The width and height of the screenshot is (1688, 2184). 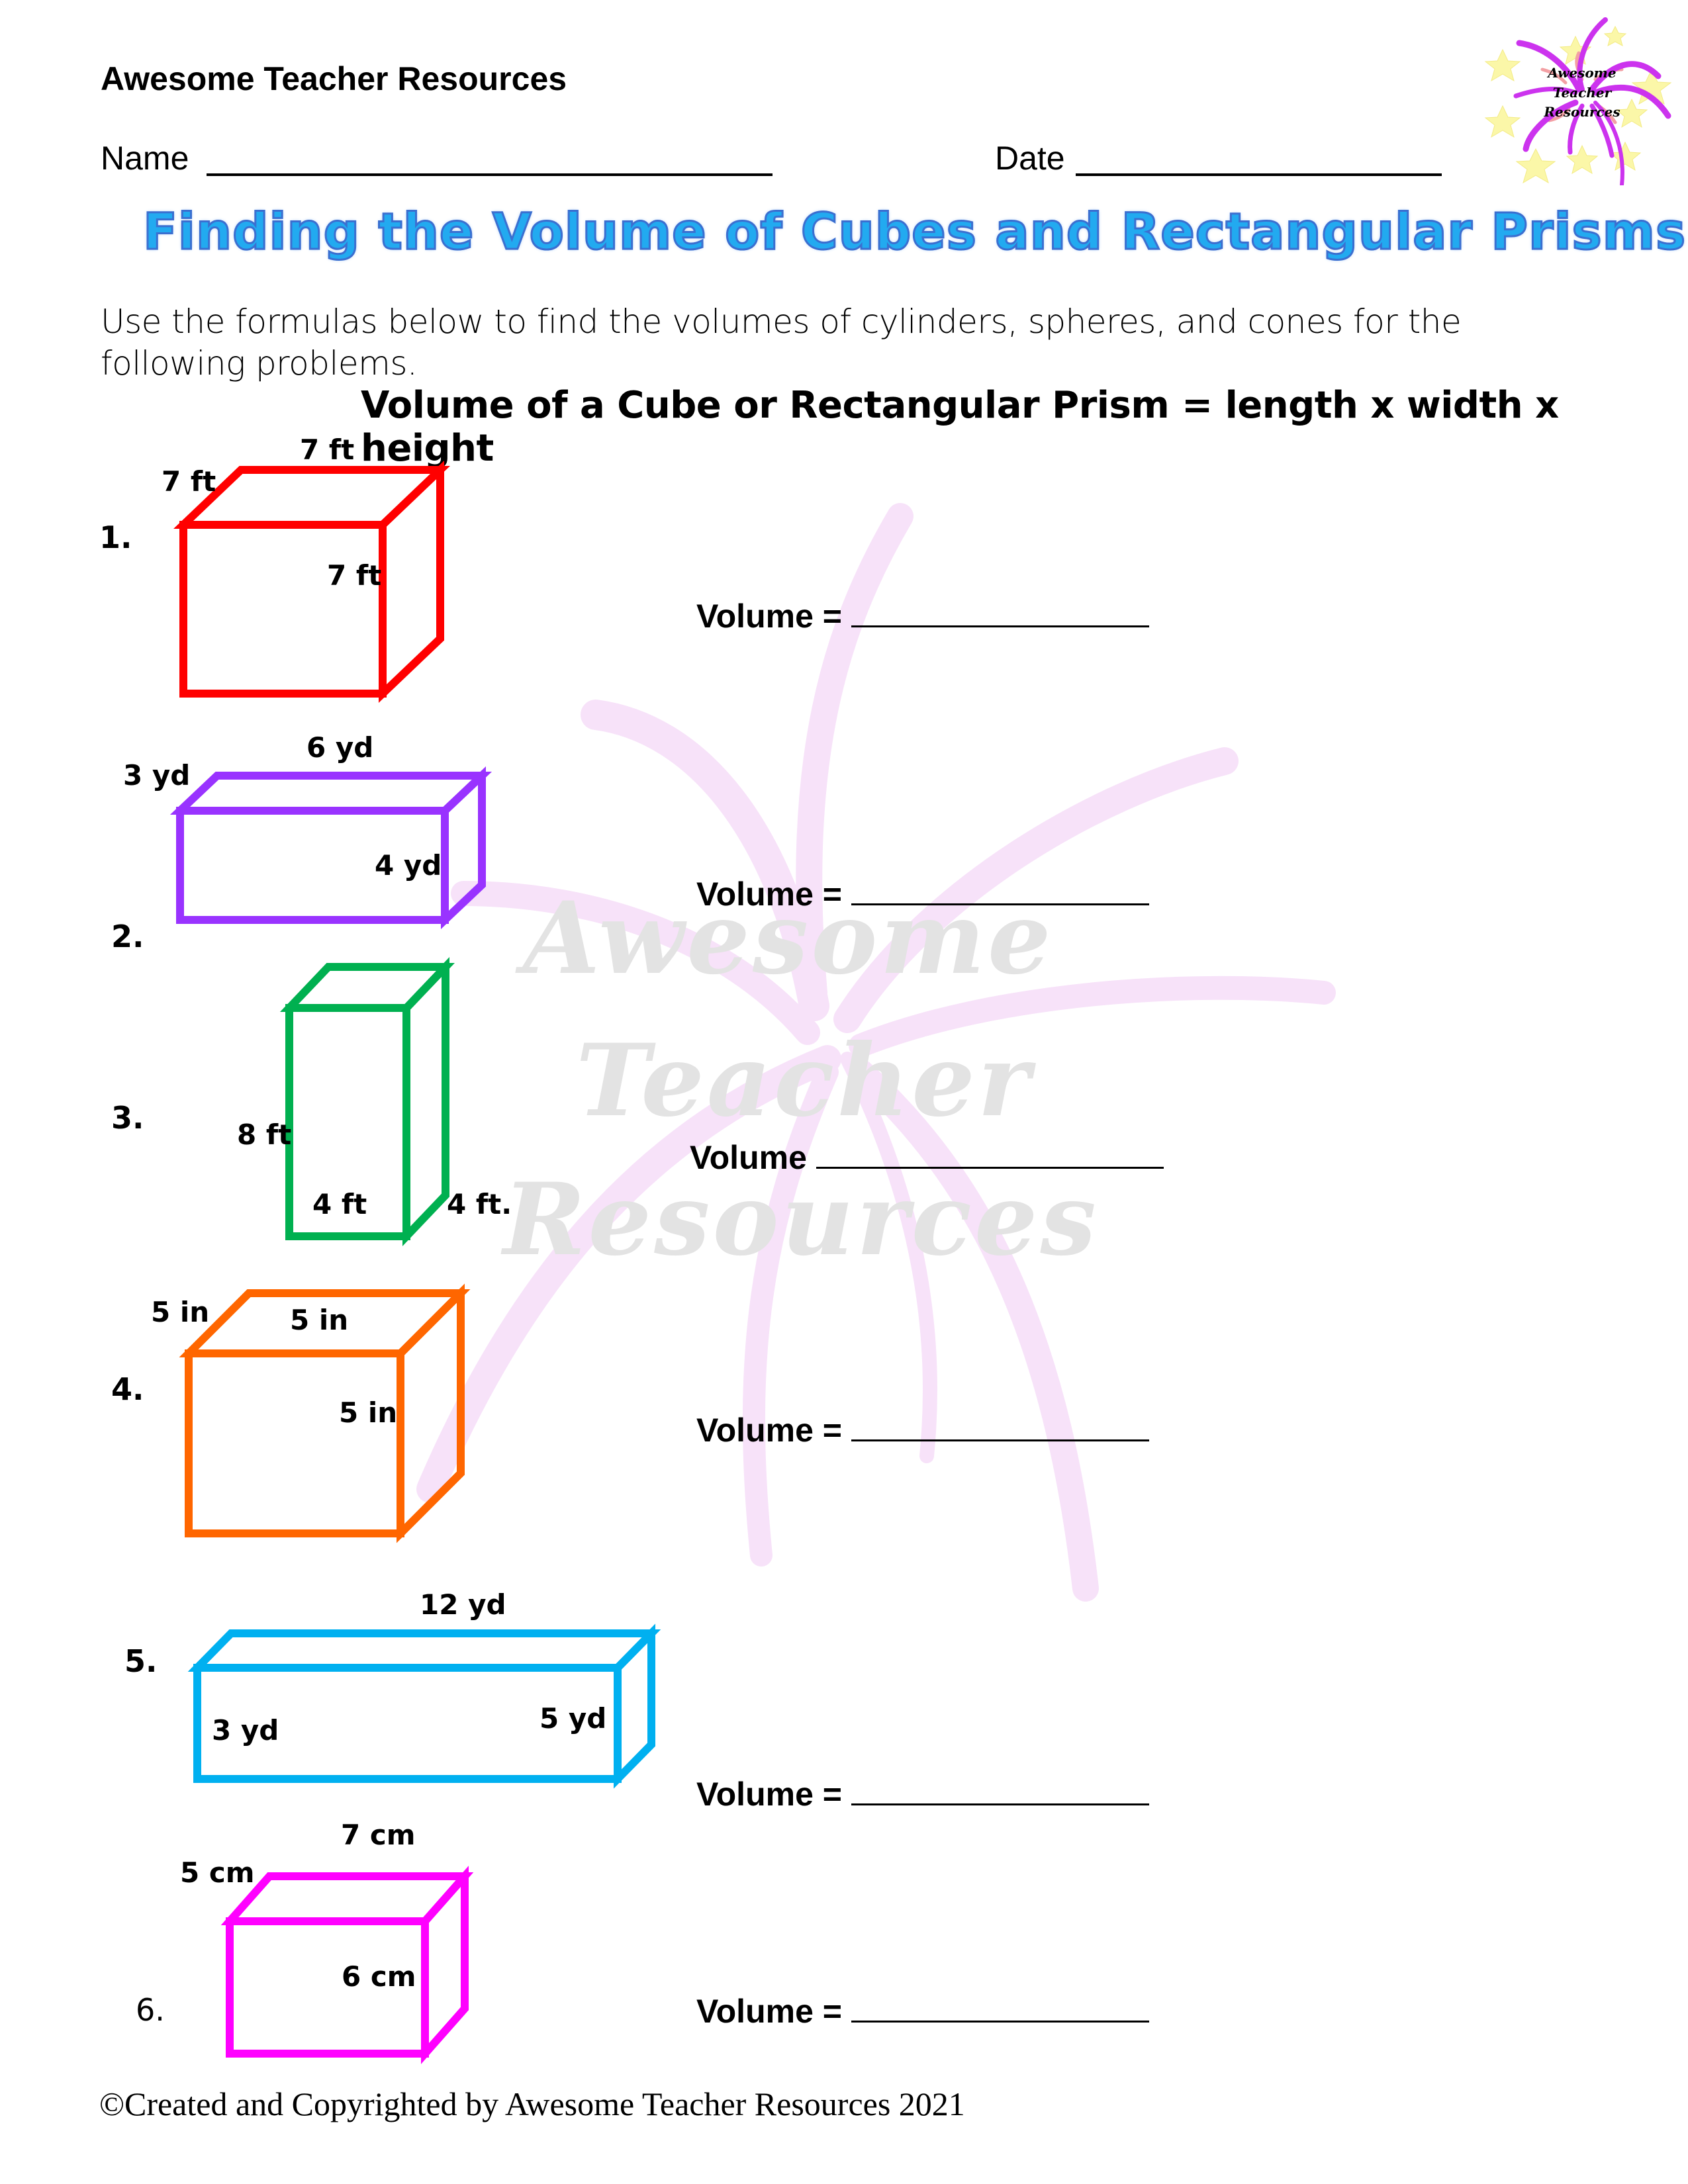 What do you see at coordinates (115, 537) in the screenshot?
I see `problem-number: 1.` at bounding box center [115, 537].